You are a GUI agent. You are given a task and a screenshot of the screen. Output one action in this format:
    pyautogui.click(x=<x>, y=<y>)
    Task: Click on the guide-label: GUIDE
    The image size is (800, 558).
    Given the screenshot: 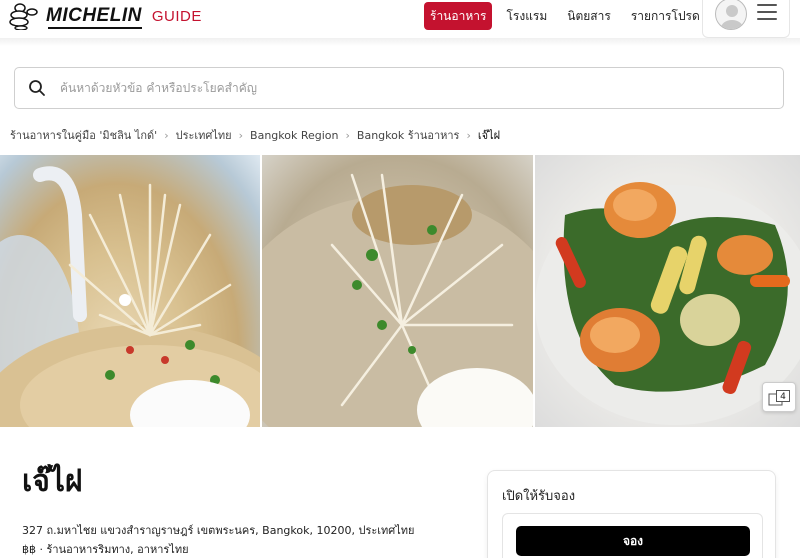 What is the action you would take?
    pyautogui.click(x=176, y=16)
    